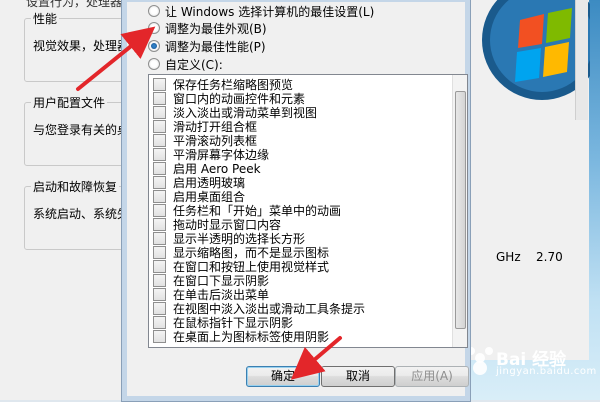  I want to click on option-slide-combo: 滑动打开组合框, so click(205, 127).